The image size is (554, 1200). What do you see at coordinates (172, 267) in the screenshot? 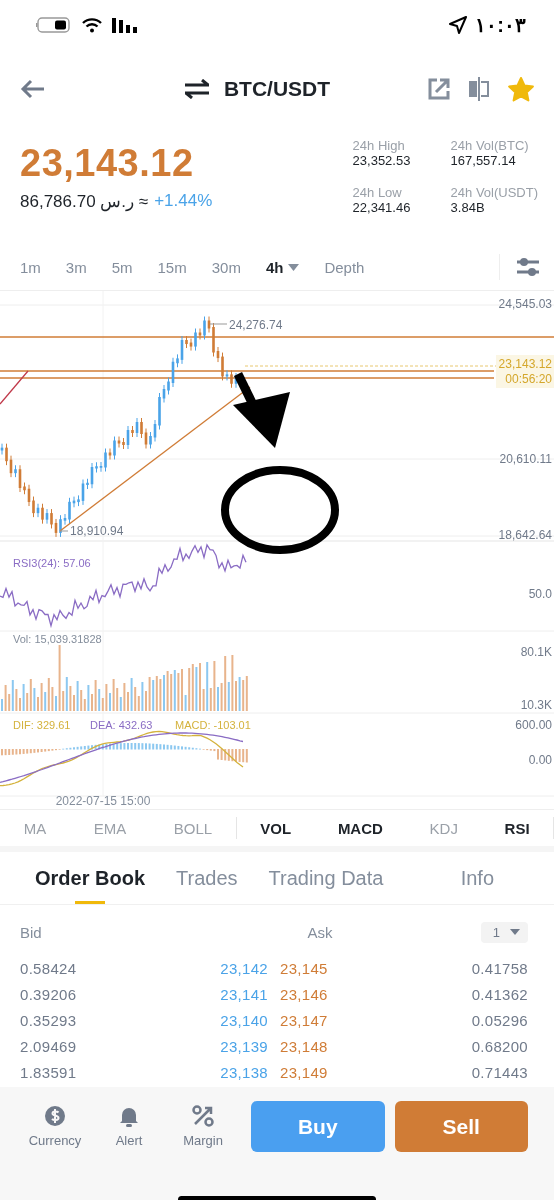
I see `interval-tab: 15m` at bounding box center [172, 267].